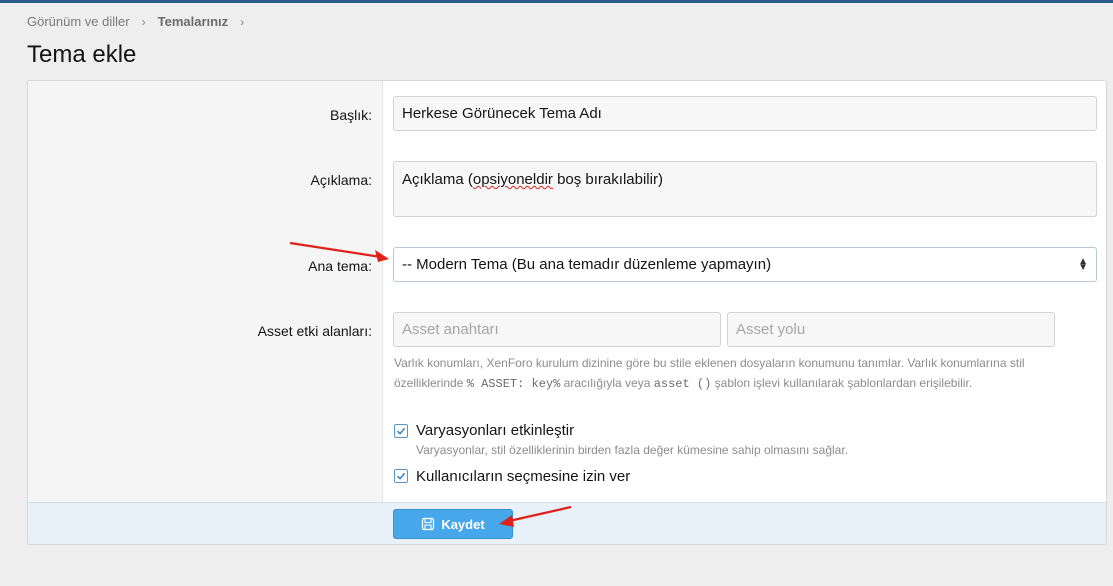 This screenshot has height=586, width=1113. Describe the element at coordinates (495, 430) in the screenshot. I see `variations-label: Varyasyonları etkinleştir` at that location.